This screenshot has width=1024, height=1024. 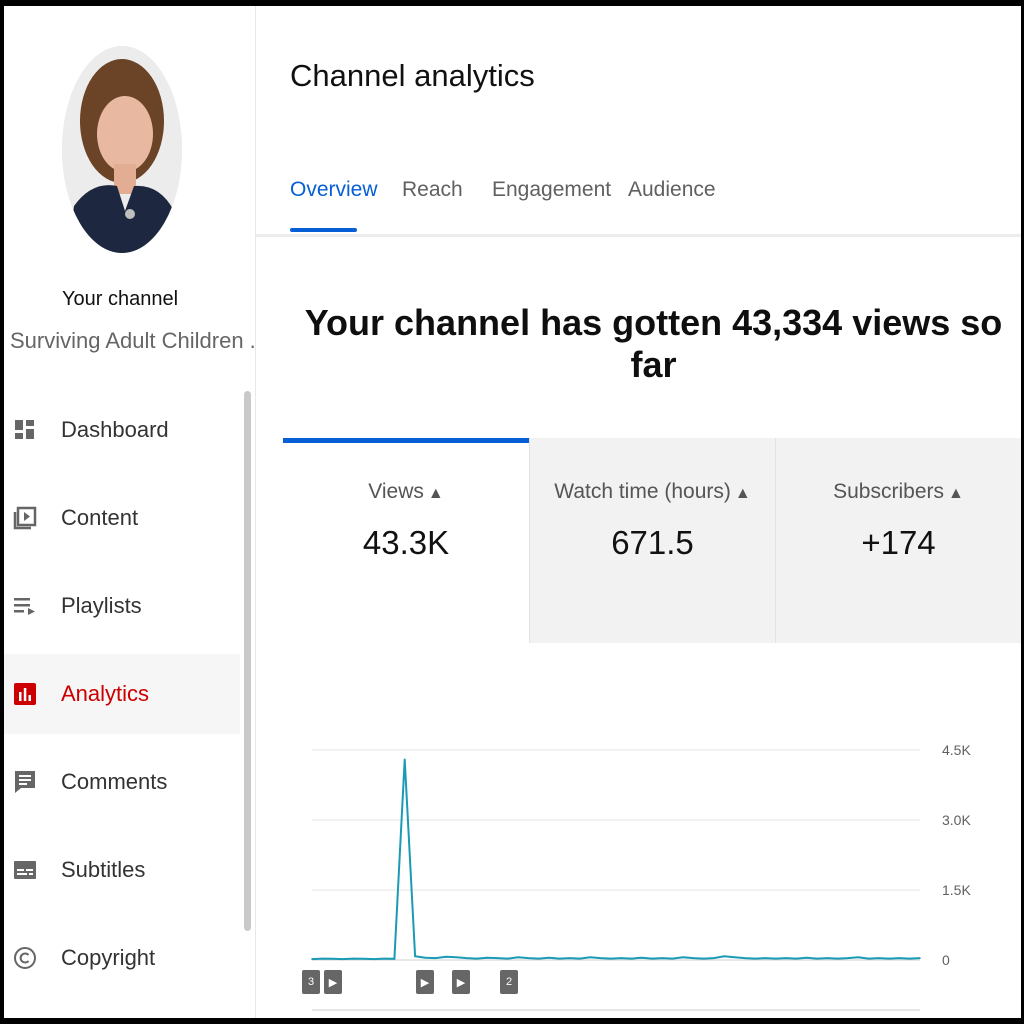 I want to click on video-marker: 2, so click(x=509, y=982).